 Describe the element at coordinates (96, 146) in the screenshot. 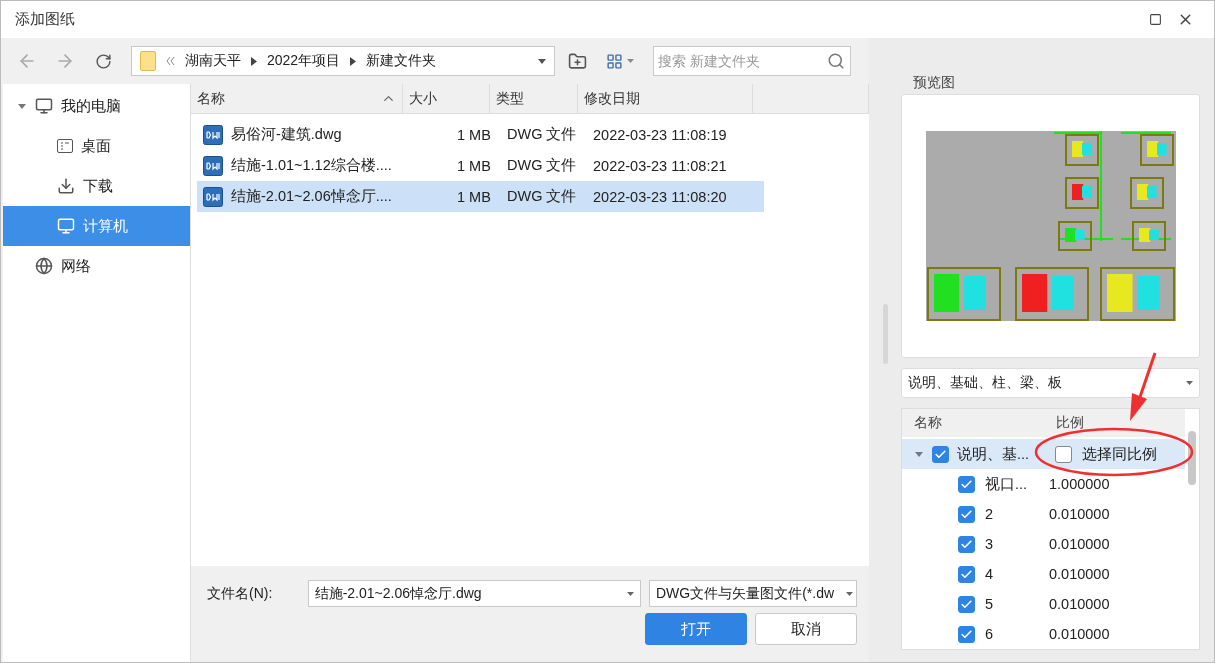

I see `sidebar-item: 桌面` at that location.